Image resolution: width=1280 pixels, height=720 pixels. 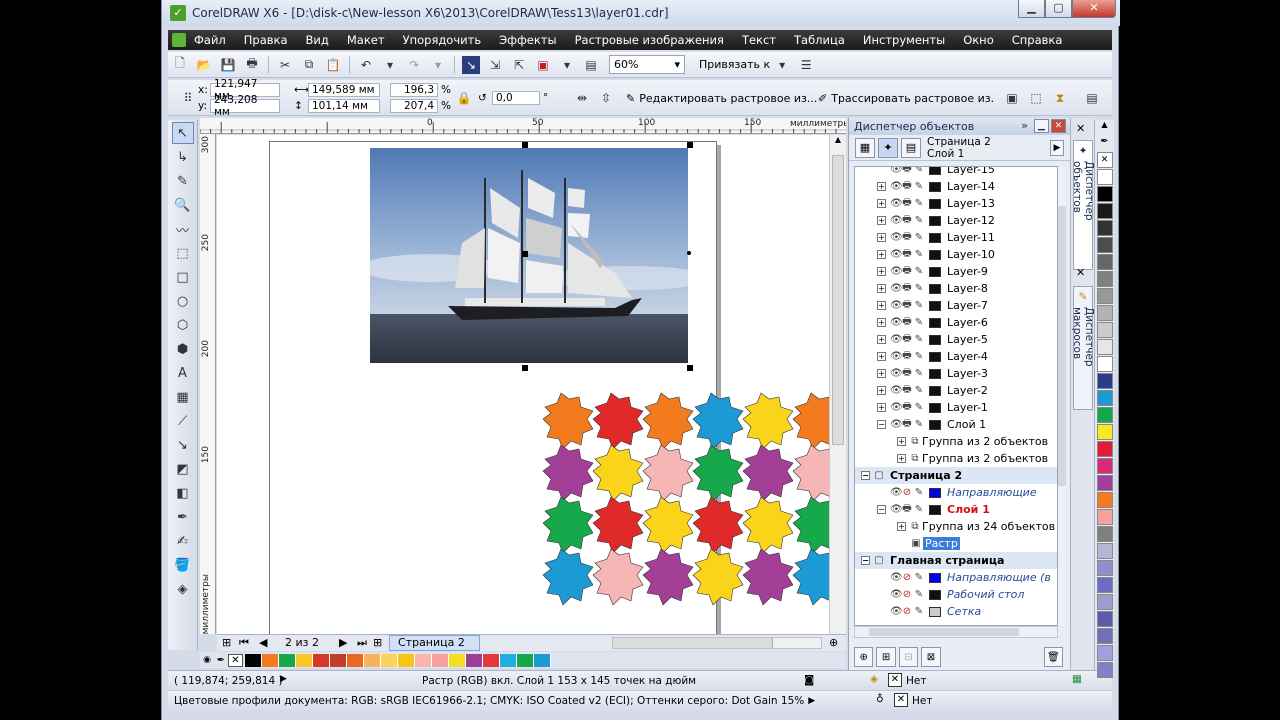 What do you see at coordinates (819, 40) in the screenshot?
I see `menu-table: Таблица` at bounding box center [819, 40].